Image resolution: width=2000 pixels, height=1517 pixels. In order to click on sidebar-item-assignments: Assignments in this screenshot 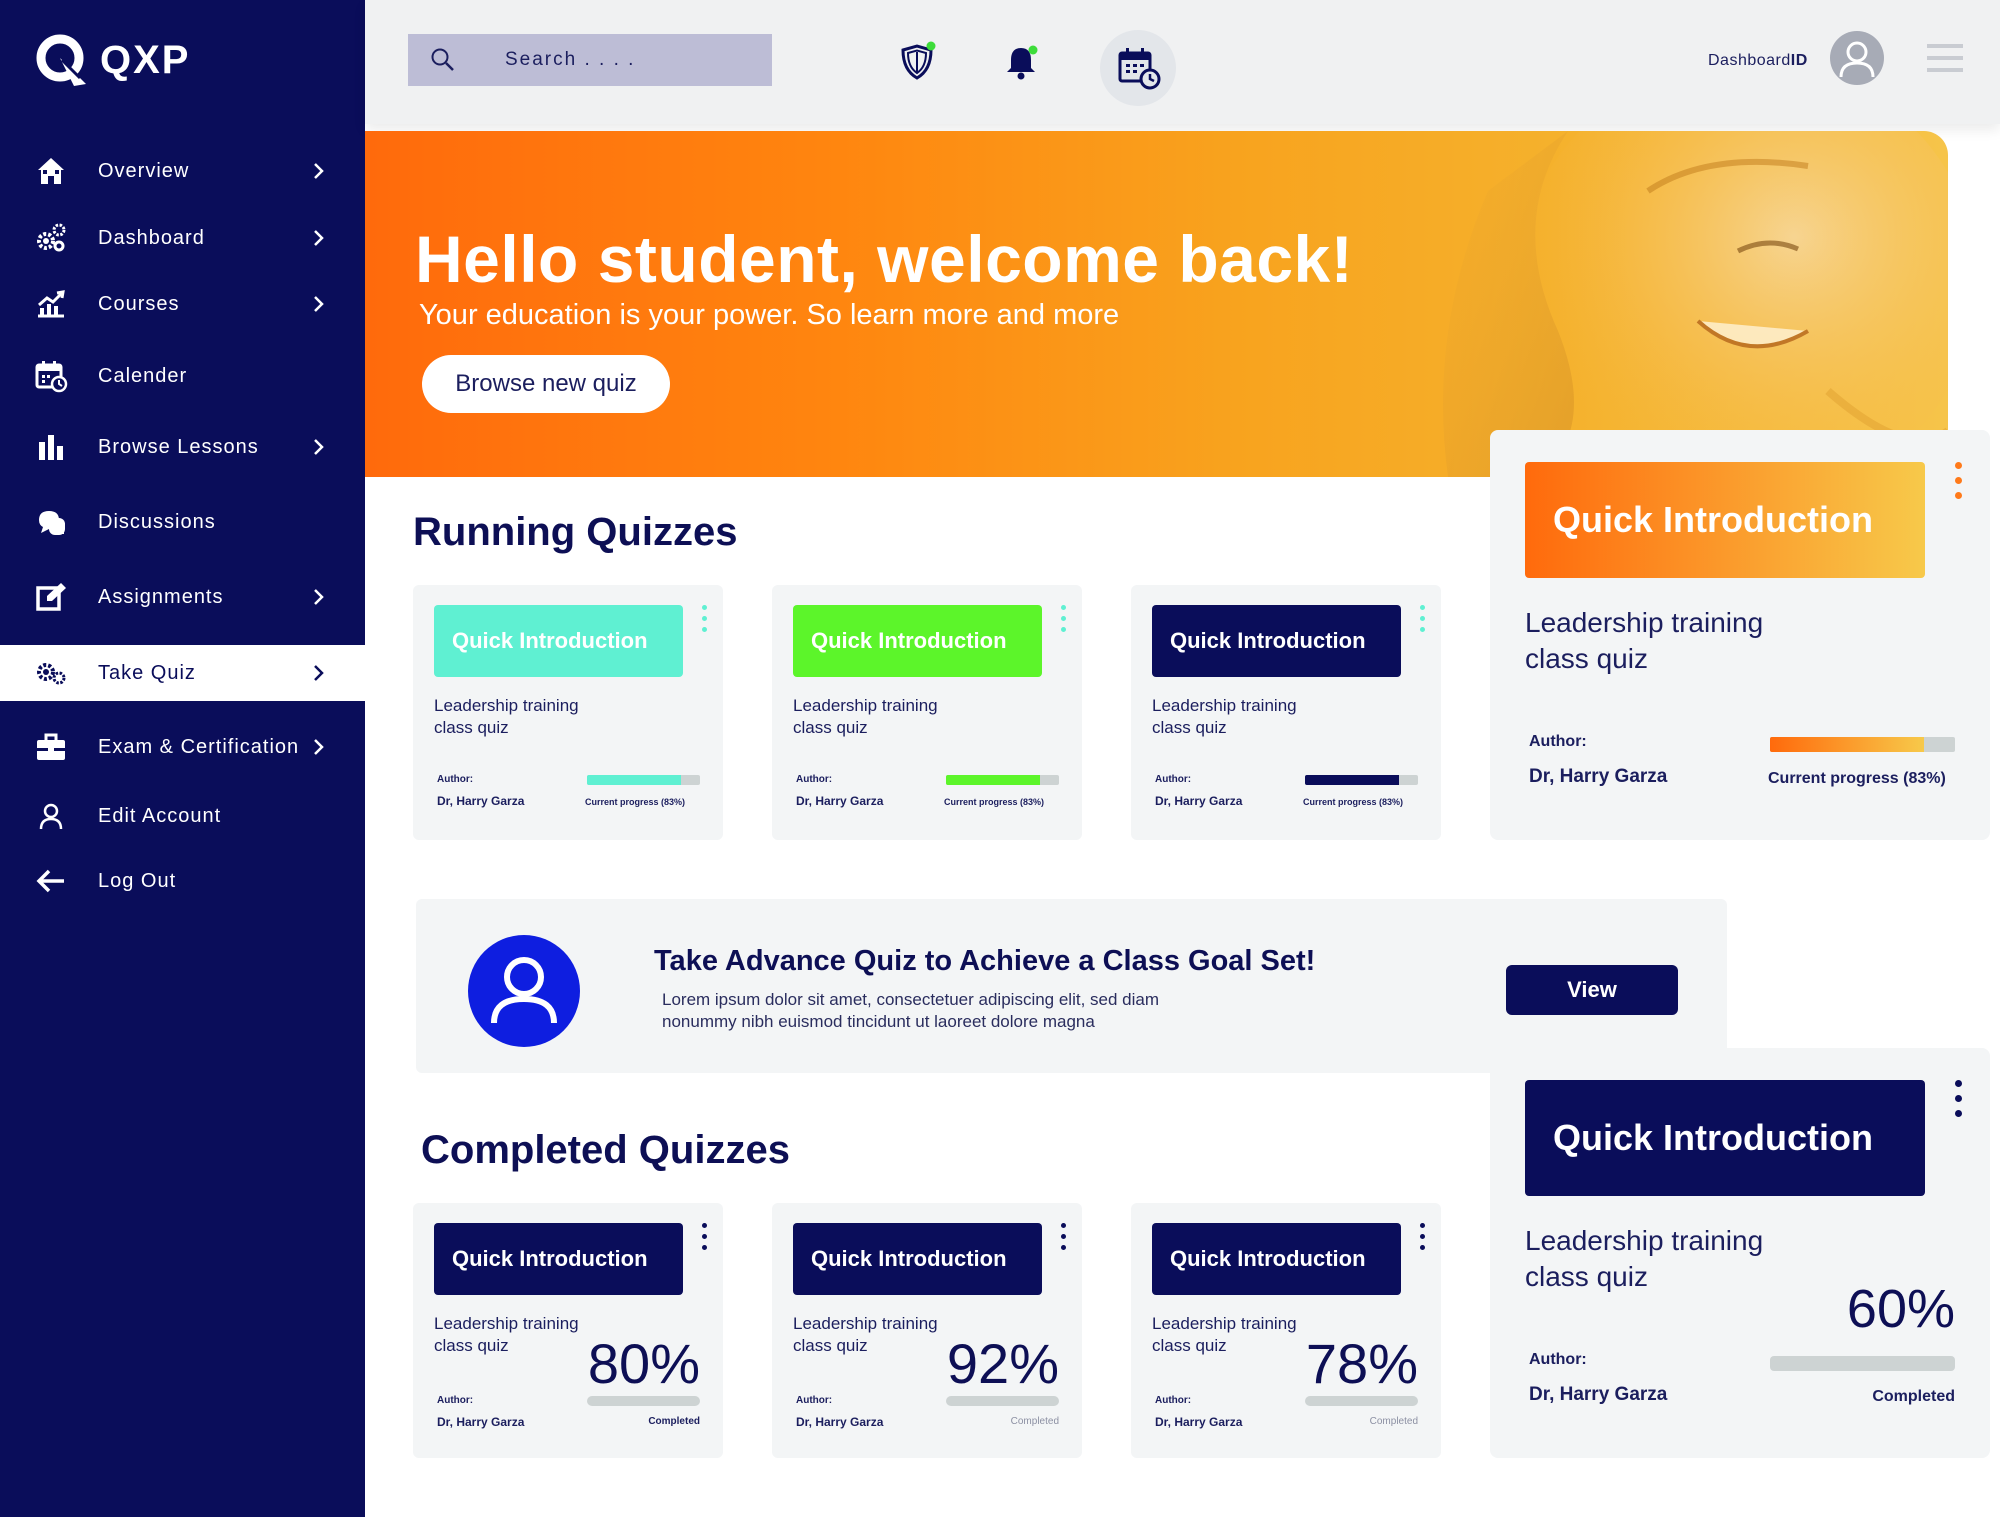, I will do `click(182, 597)`.